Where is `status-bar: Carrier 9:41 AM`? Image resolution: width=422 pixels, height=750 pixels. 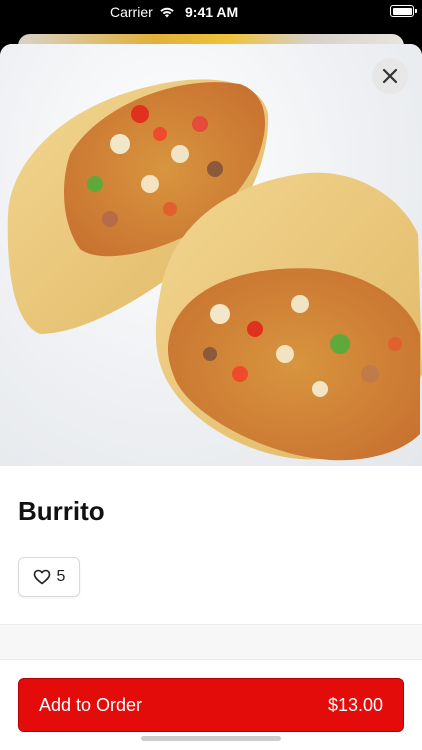
status-bar: Carrier 9:41 AM is located at coordinates (211, 13).